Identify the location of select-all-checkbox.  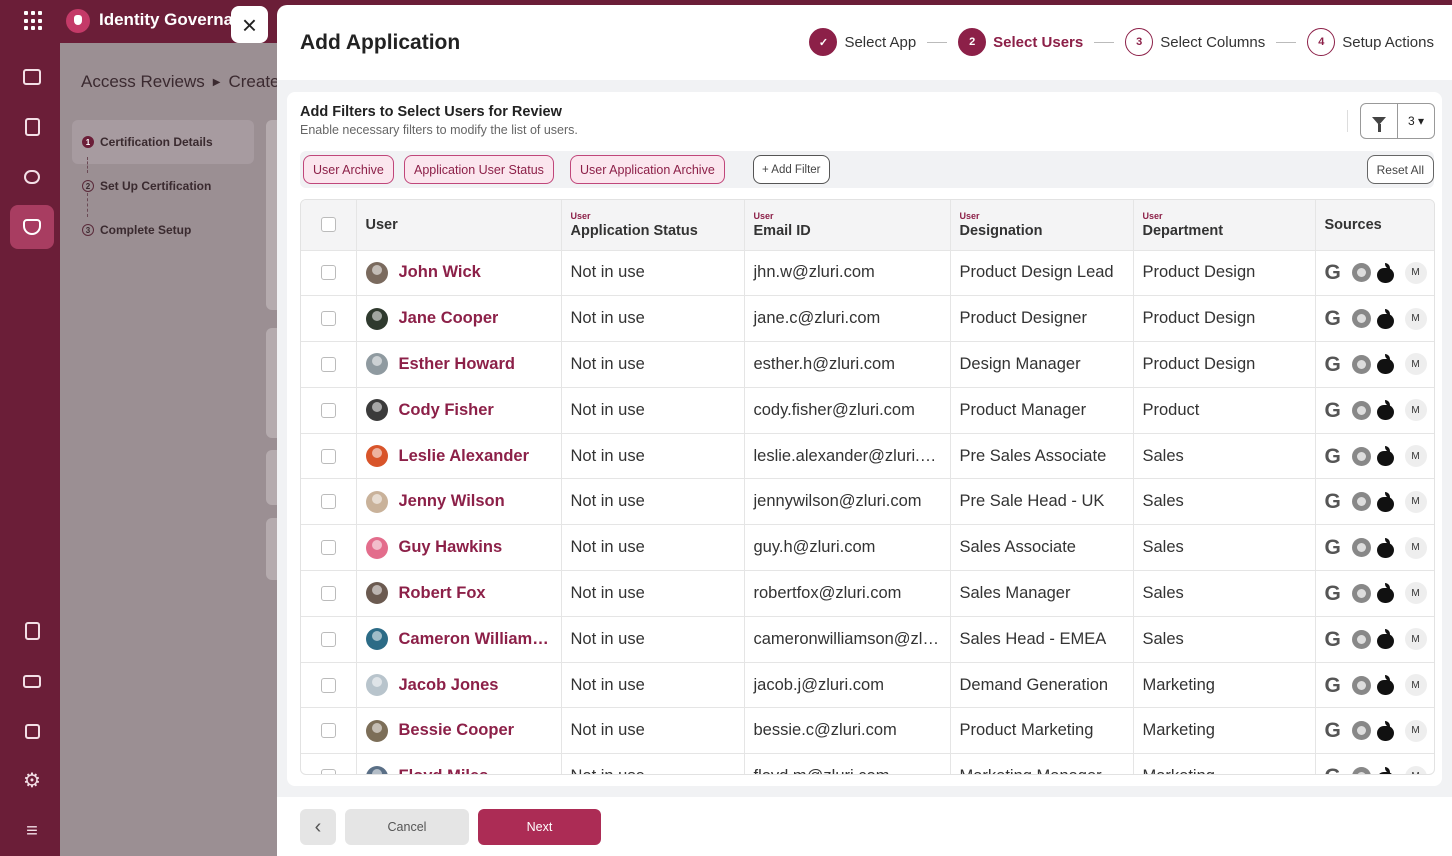
(328, 225).